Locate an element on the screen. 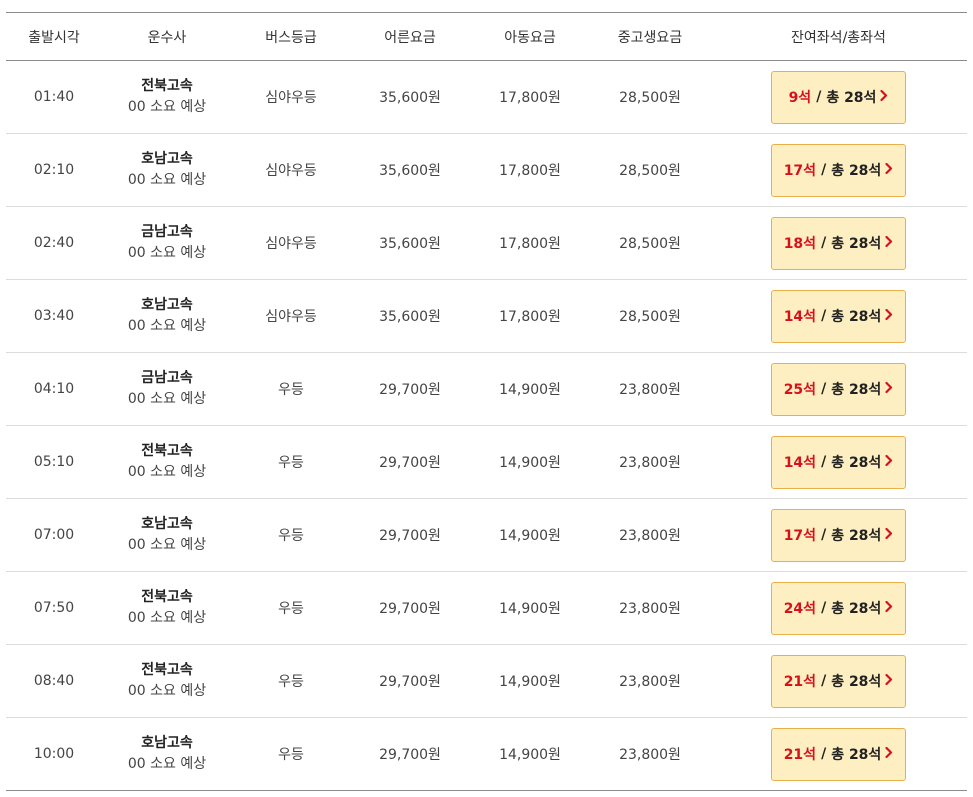  departure-time: 10:00 is located at coordinates (54, 754).